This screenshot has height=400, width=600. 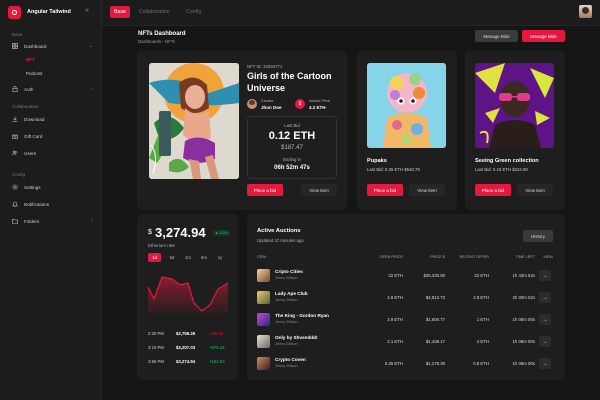 What do you see at coordinates (292, 136) in the screenshot?
I see `last-bid-eth: 0.12 ETH` at bounding box center [292, 136].